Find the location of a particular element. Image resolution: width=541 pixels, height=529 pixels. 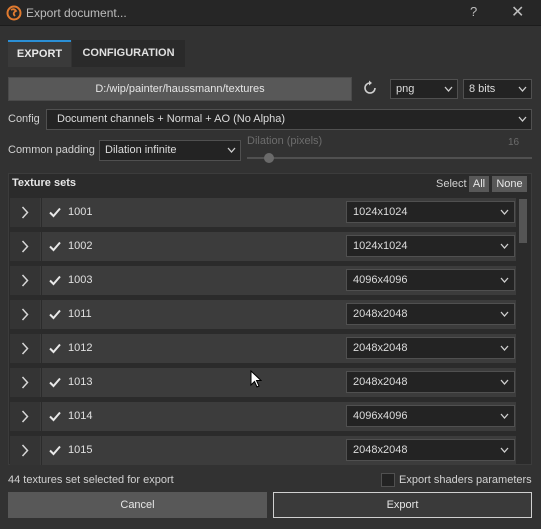

export-button: Export is located at coordinates (402, 505).